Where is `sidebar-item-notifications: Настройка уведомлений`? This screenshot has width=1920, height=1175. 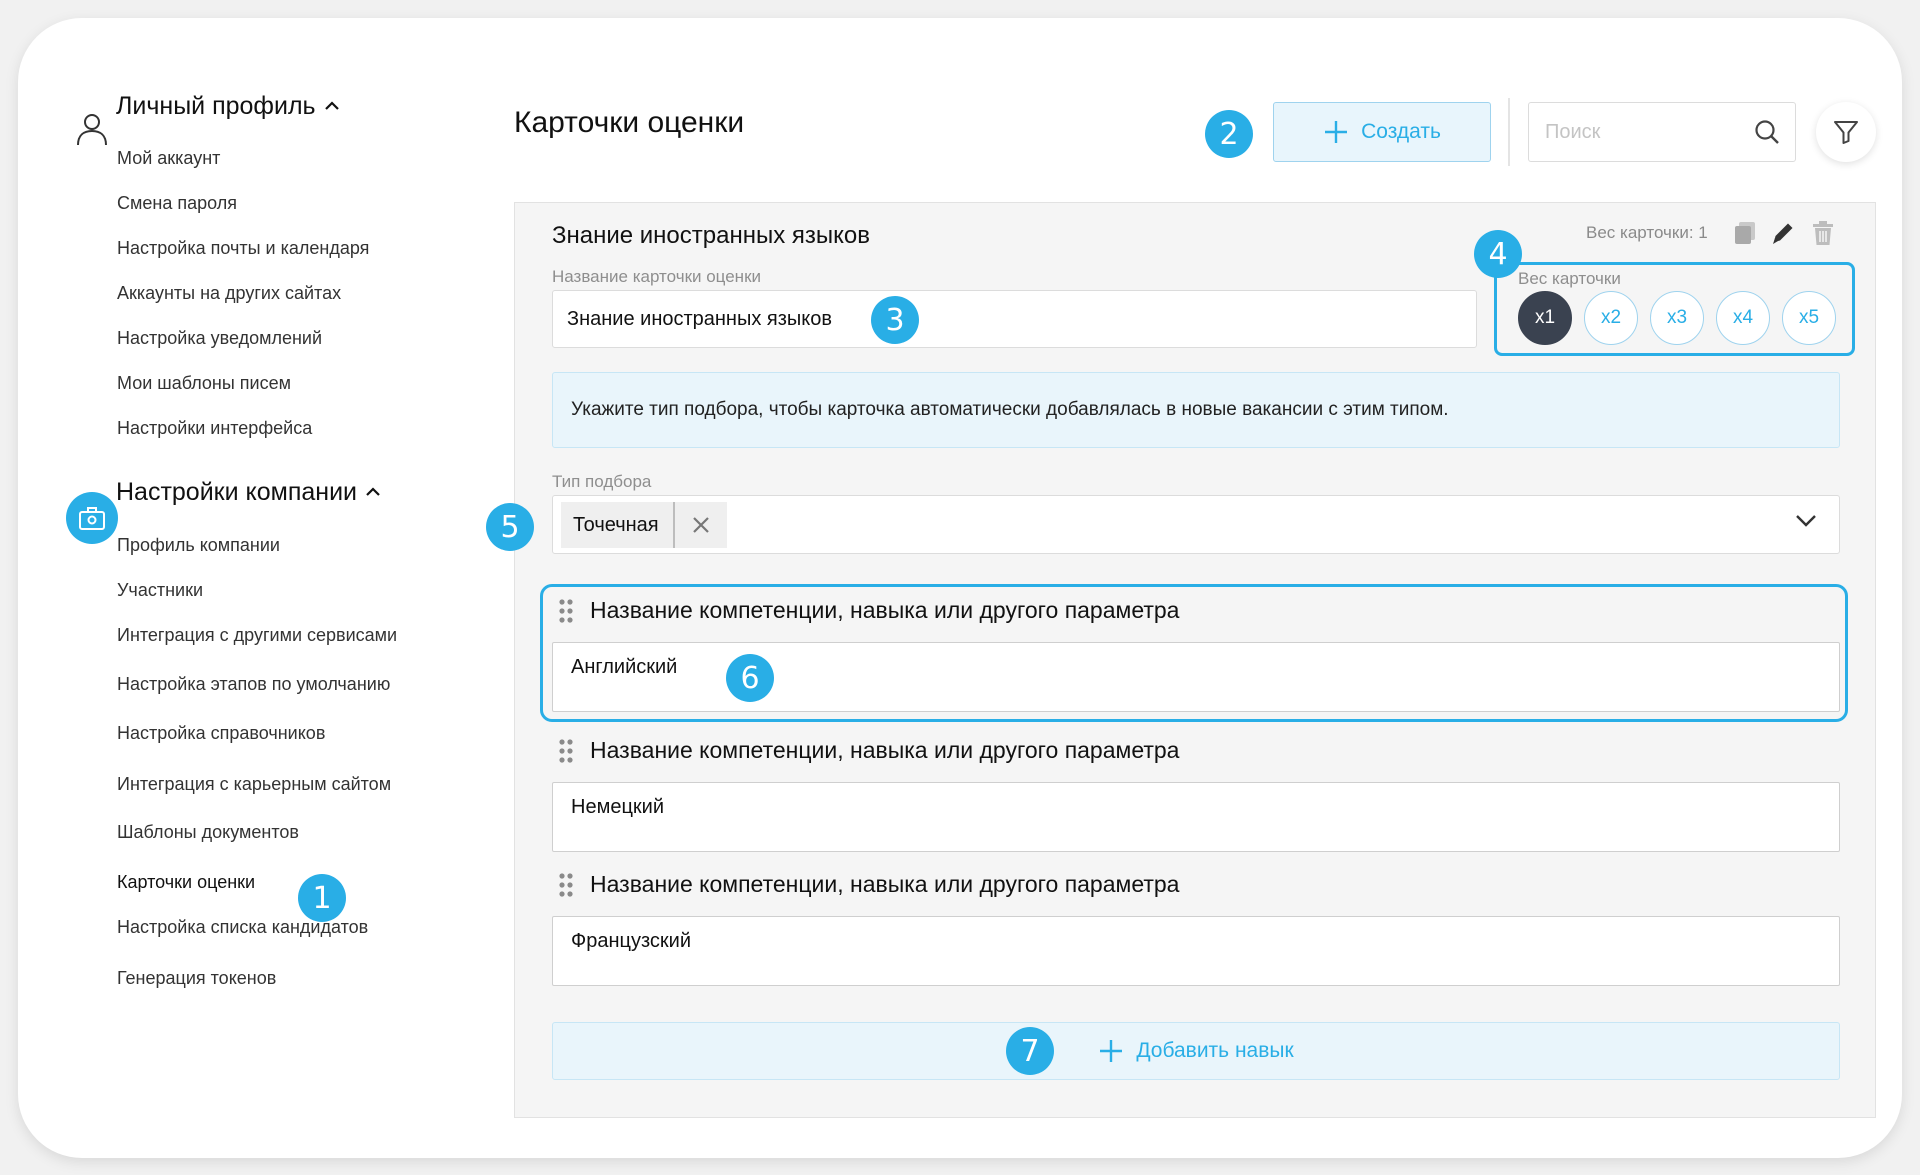
sidebar-item-notifications: Настройка уведомлений is located at coordinates (219, 338).